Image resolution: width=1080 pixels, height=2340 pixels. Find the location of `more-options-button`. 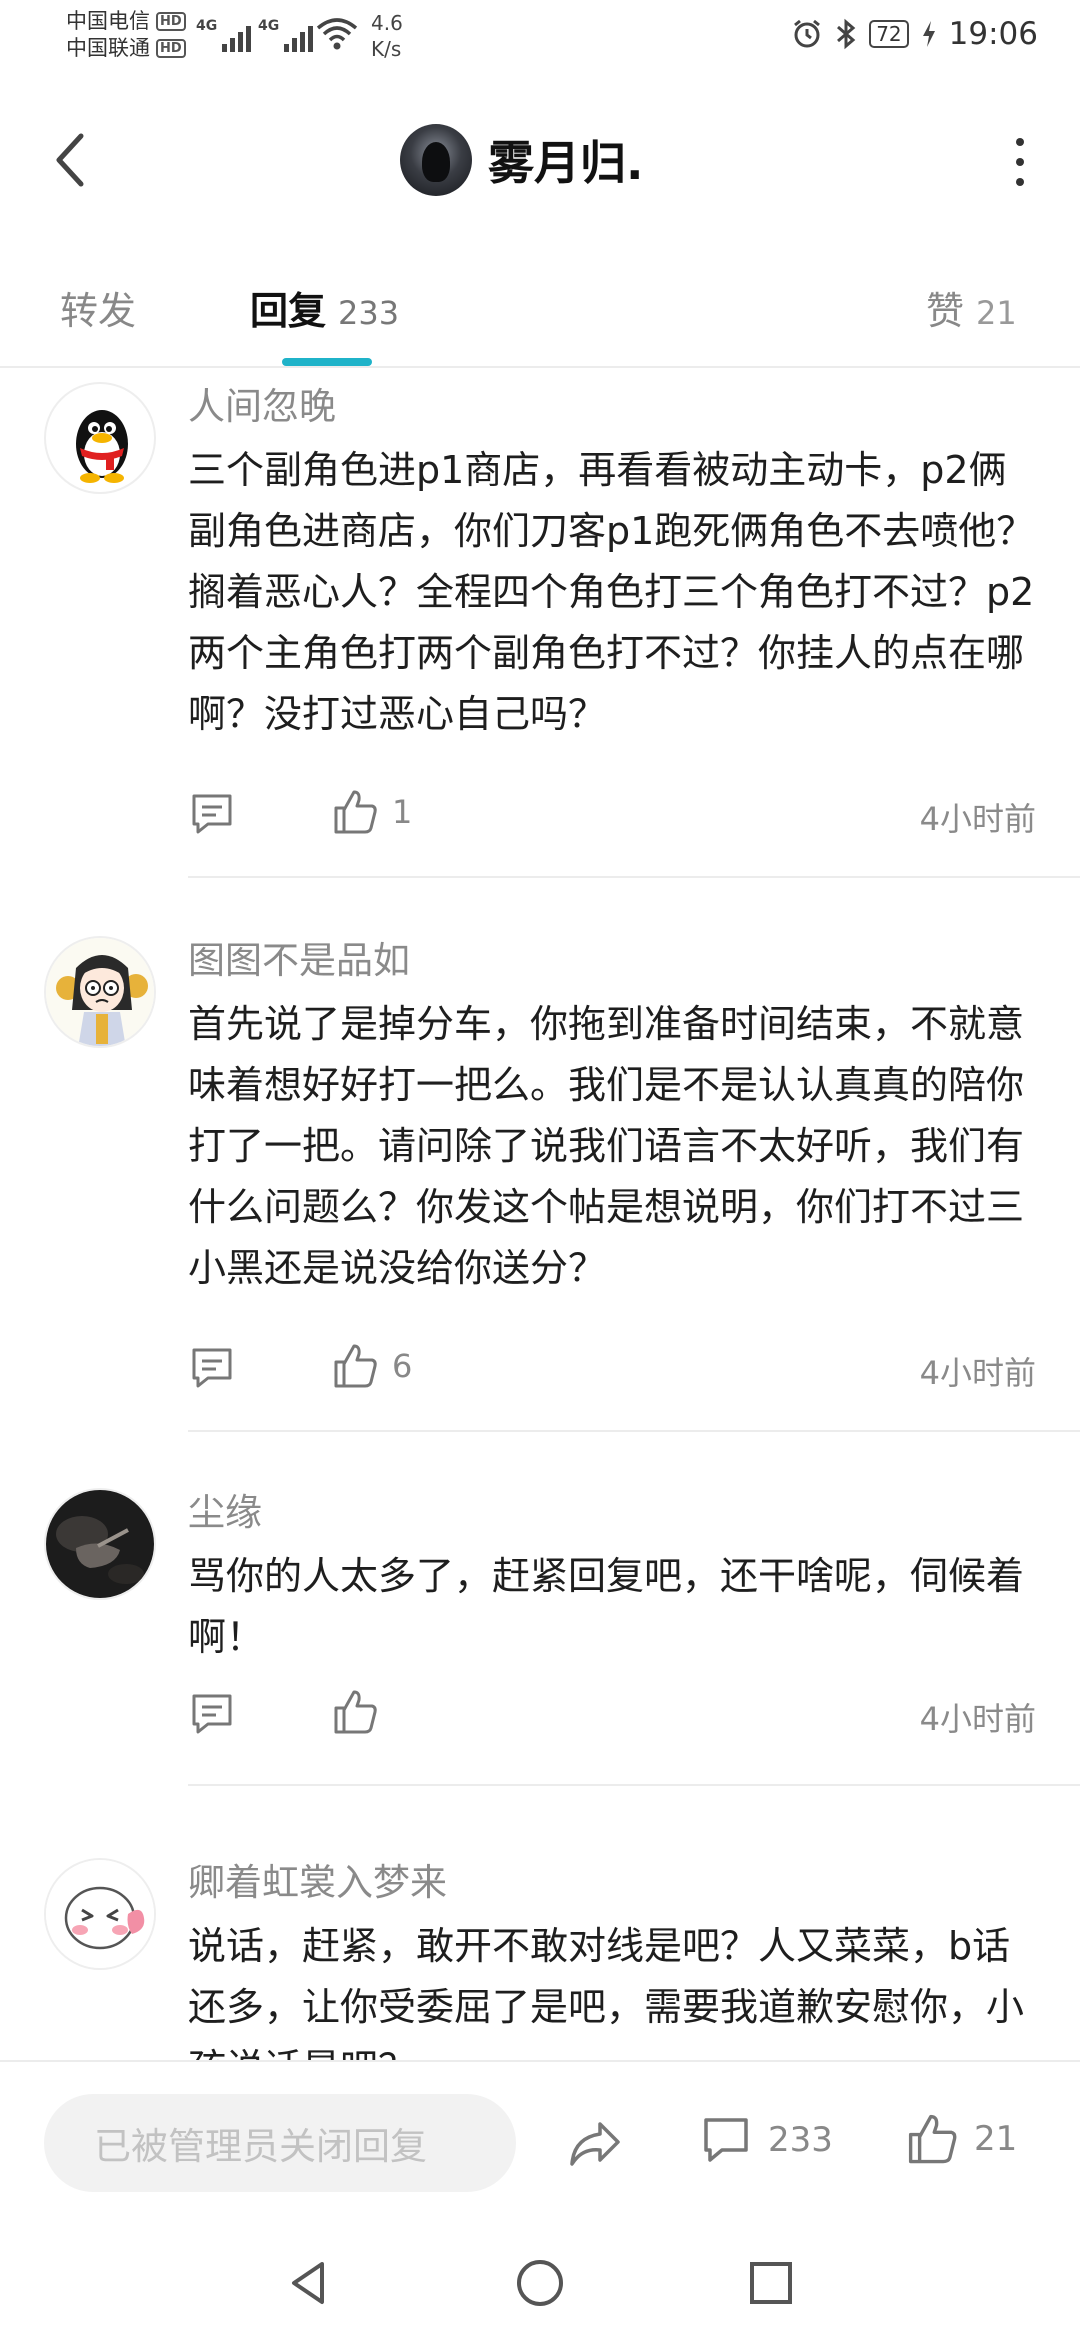

more-options-button is located at coordinates (1020, 162).